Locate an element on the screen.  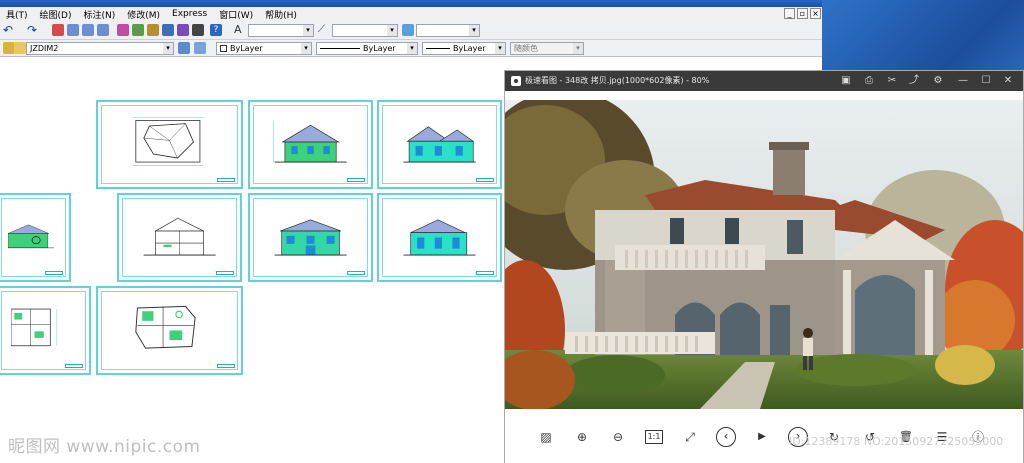
properties-icon is located at coordinates (123, 30).